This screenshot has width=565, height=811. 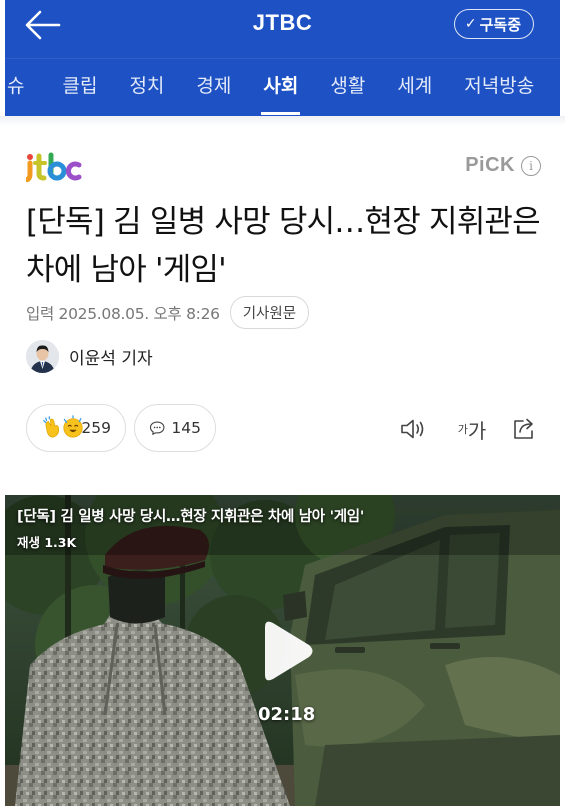 I want to click on pick-badge: PiCK i, so click(x=503, y=165).